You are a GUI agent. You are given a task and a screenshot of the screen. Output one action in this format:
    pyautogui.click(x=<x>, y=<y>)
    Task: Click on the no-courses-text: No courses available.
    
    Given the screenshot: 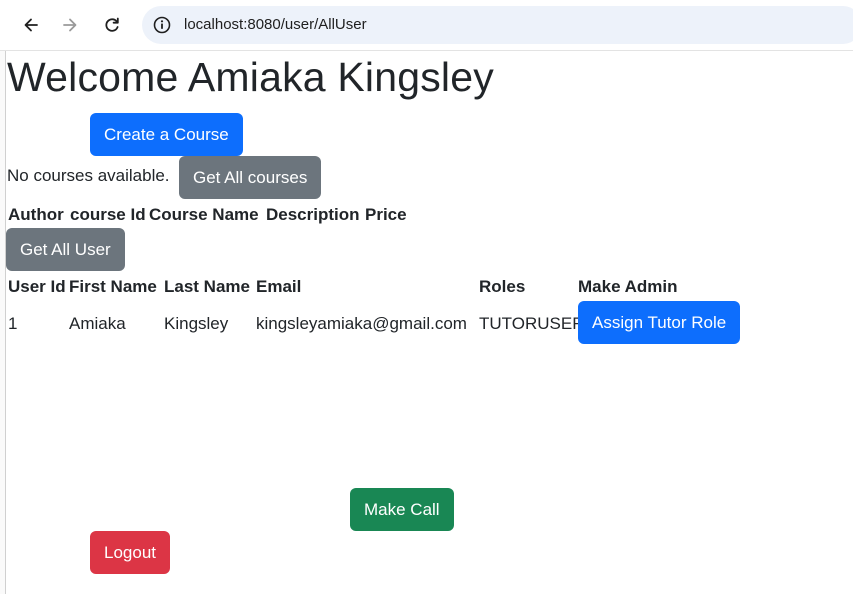 What is the action you would take?
    pyautogui.click(x=88, y=175)
    